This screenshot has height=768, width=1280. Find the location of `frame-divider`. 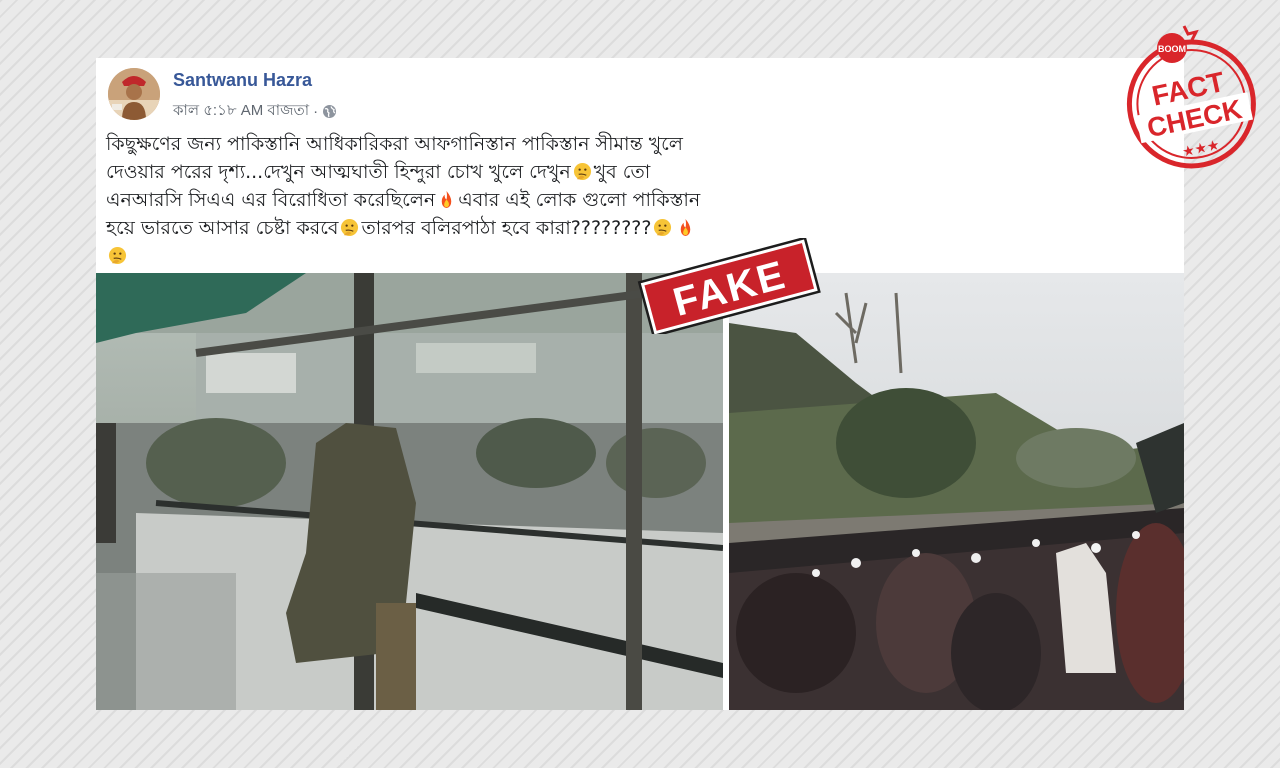

frame-divider is located at coordinates (726, 491).